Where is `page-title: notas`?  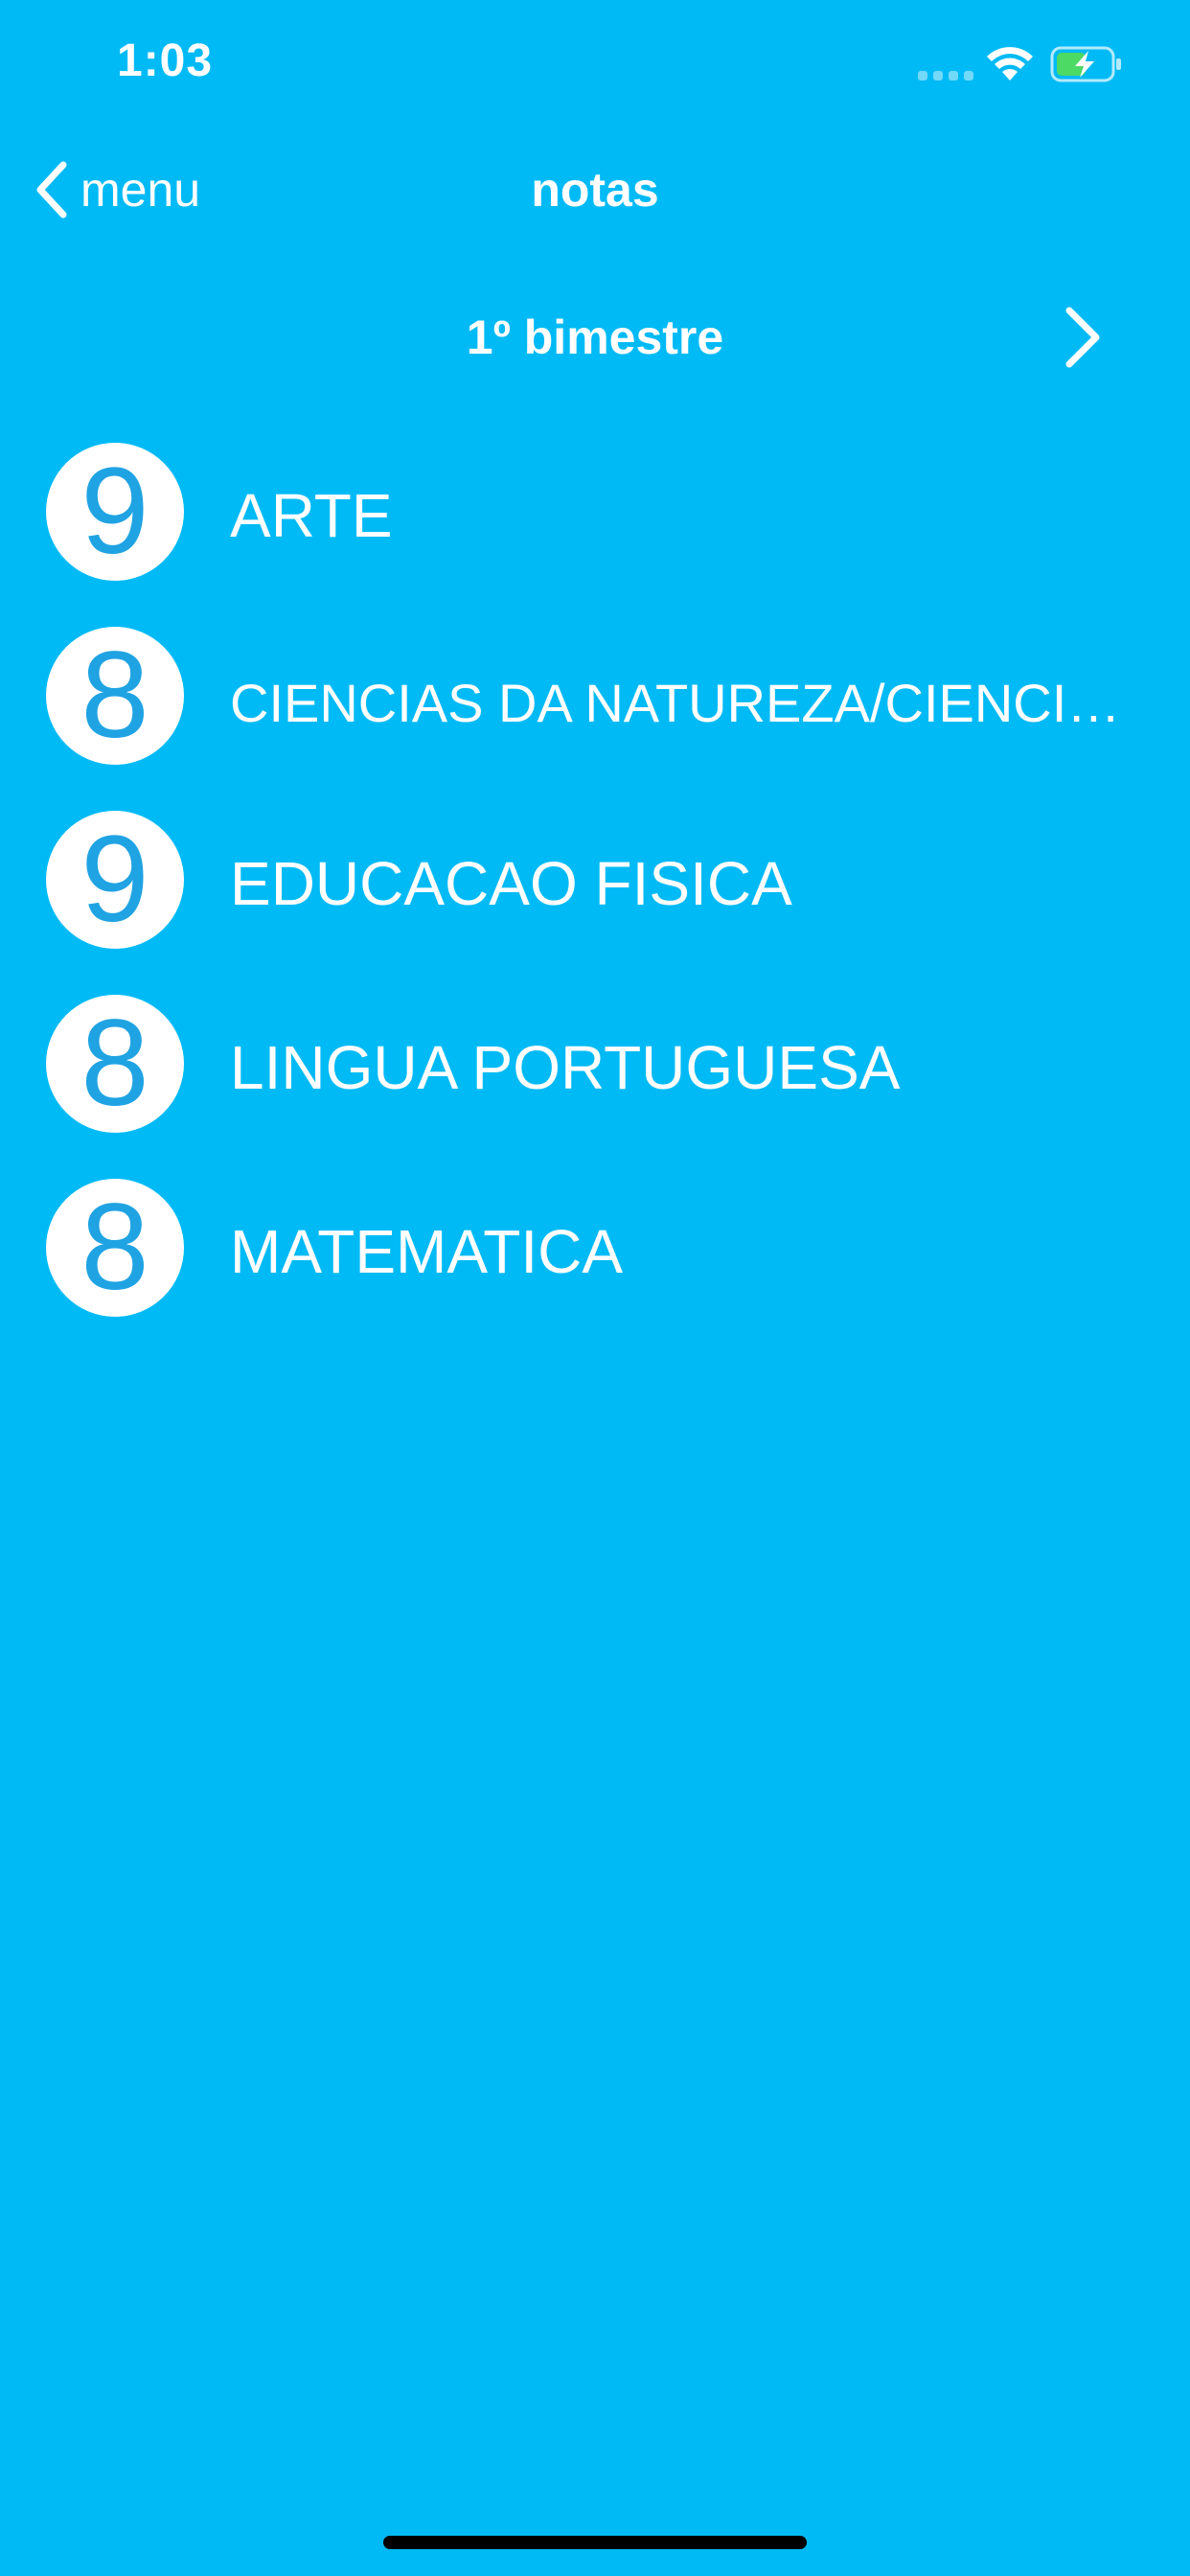
page-title: notas is located at coordinates (595, 190).